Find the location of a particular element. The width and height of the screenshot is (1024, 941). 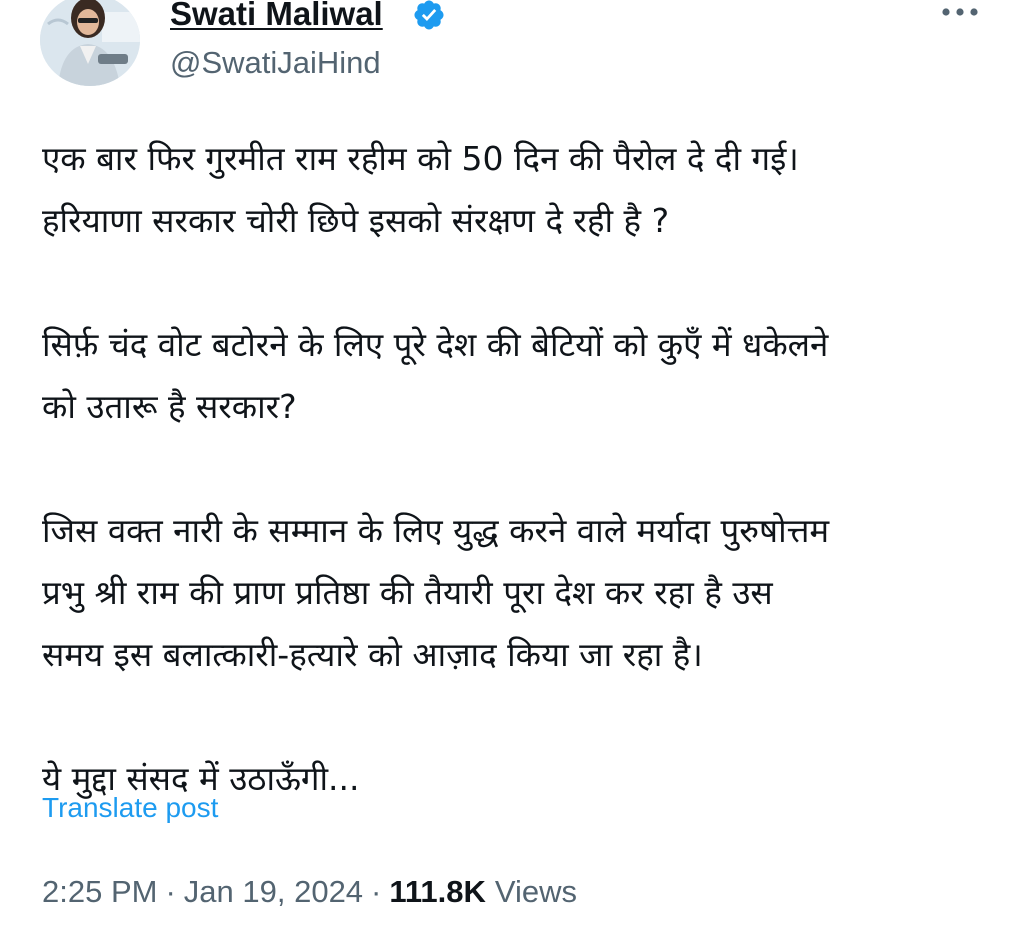

views-count: 111.8K is located at coordinates (437, 891).